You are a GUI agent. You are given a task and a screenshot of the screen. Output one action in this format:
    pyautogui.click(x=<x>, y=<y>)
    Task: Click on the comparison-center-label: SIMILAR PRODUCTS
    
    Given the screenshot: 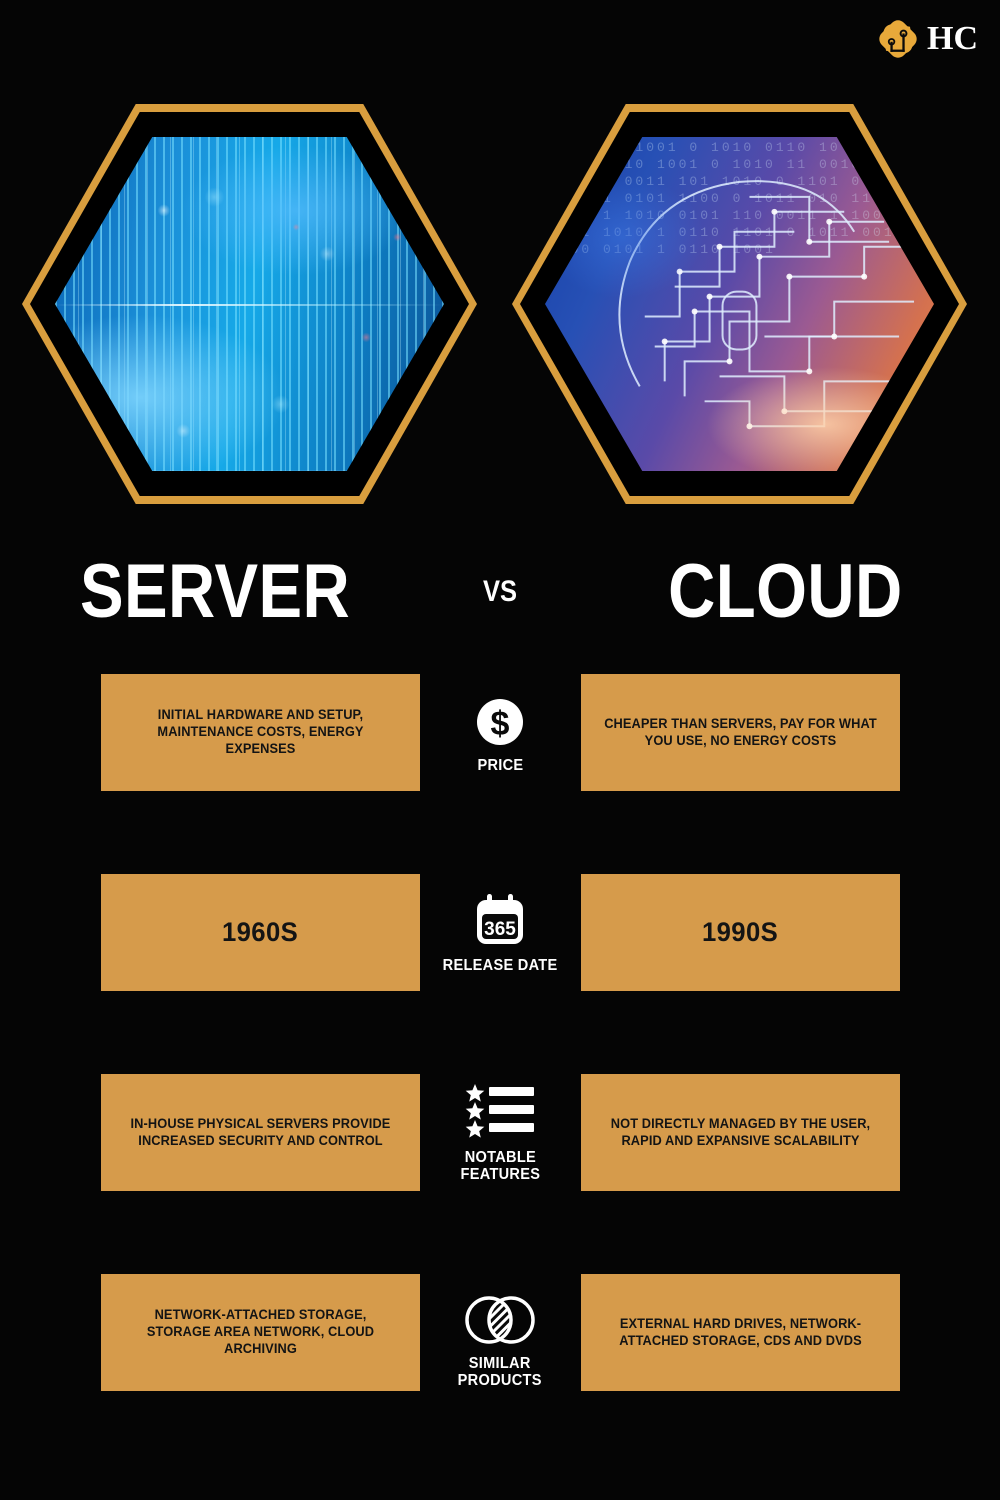 What is the action you would take?
    pyautogui.click(x=500, y=1372)
    